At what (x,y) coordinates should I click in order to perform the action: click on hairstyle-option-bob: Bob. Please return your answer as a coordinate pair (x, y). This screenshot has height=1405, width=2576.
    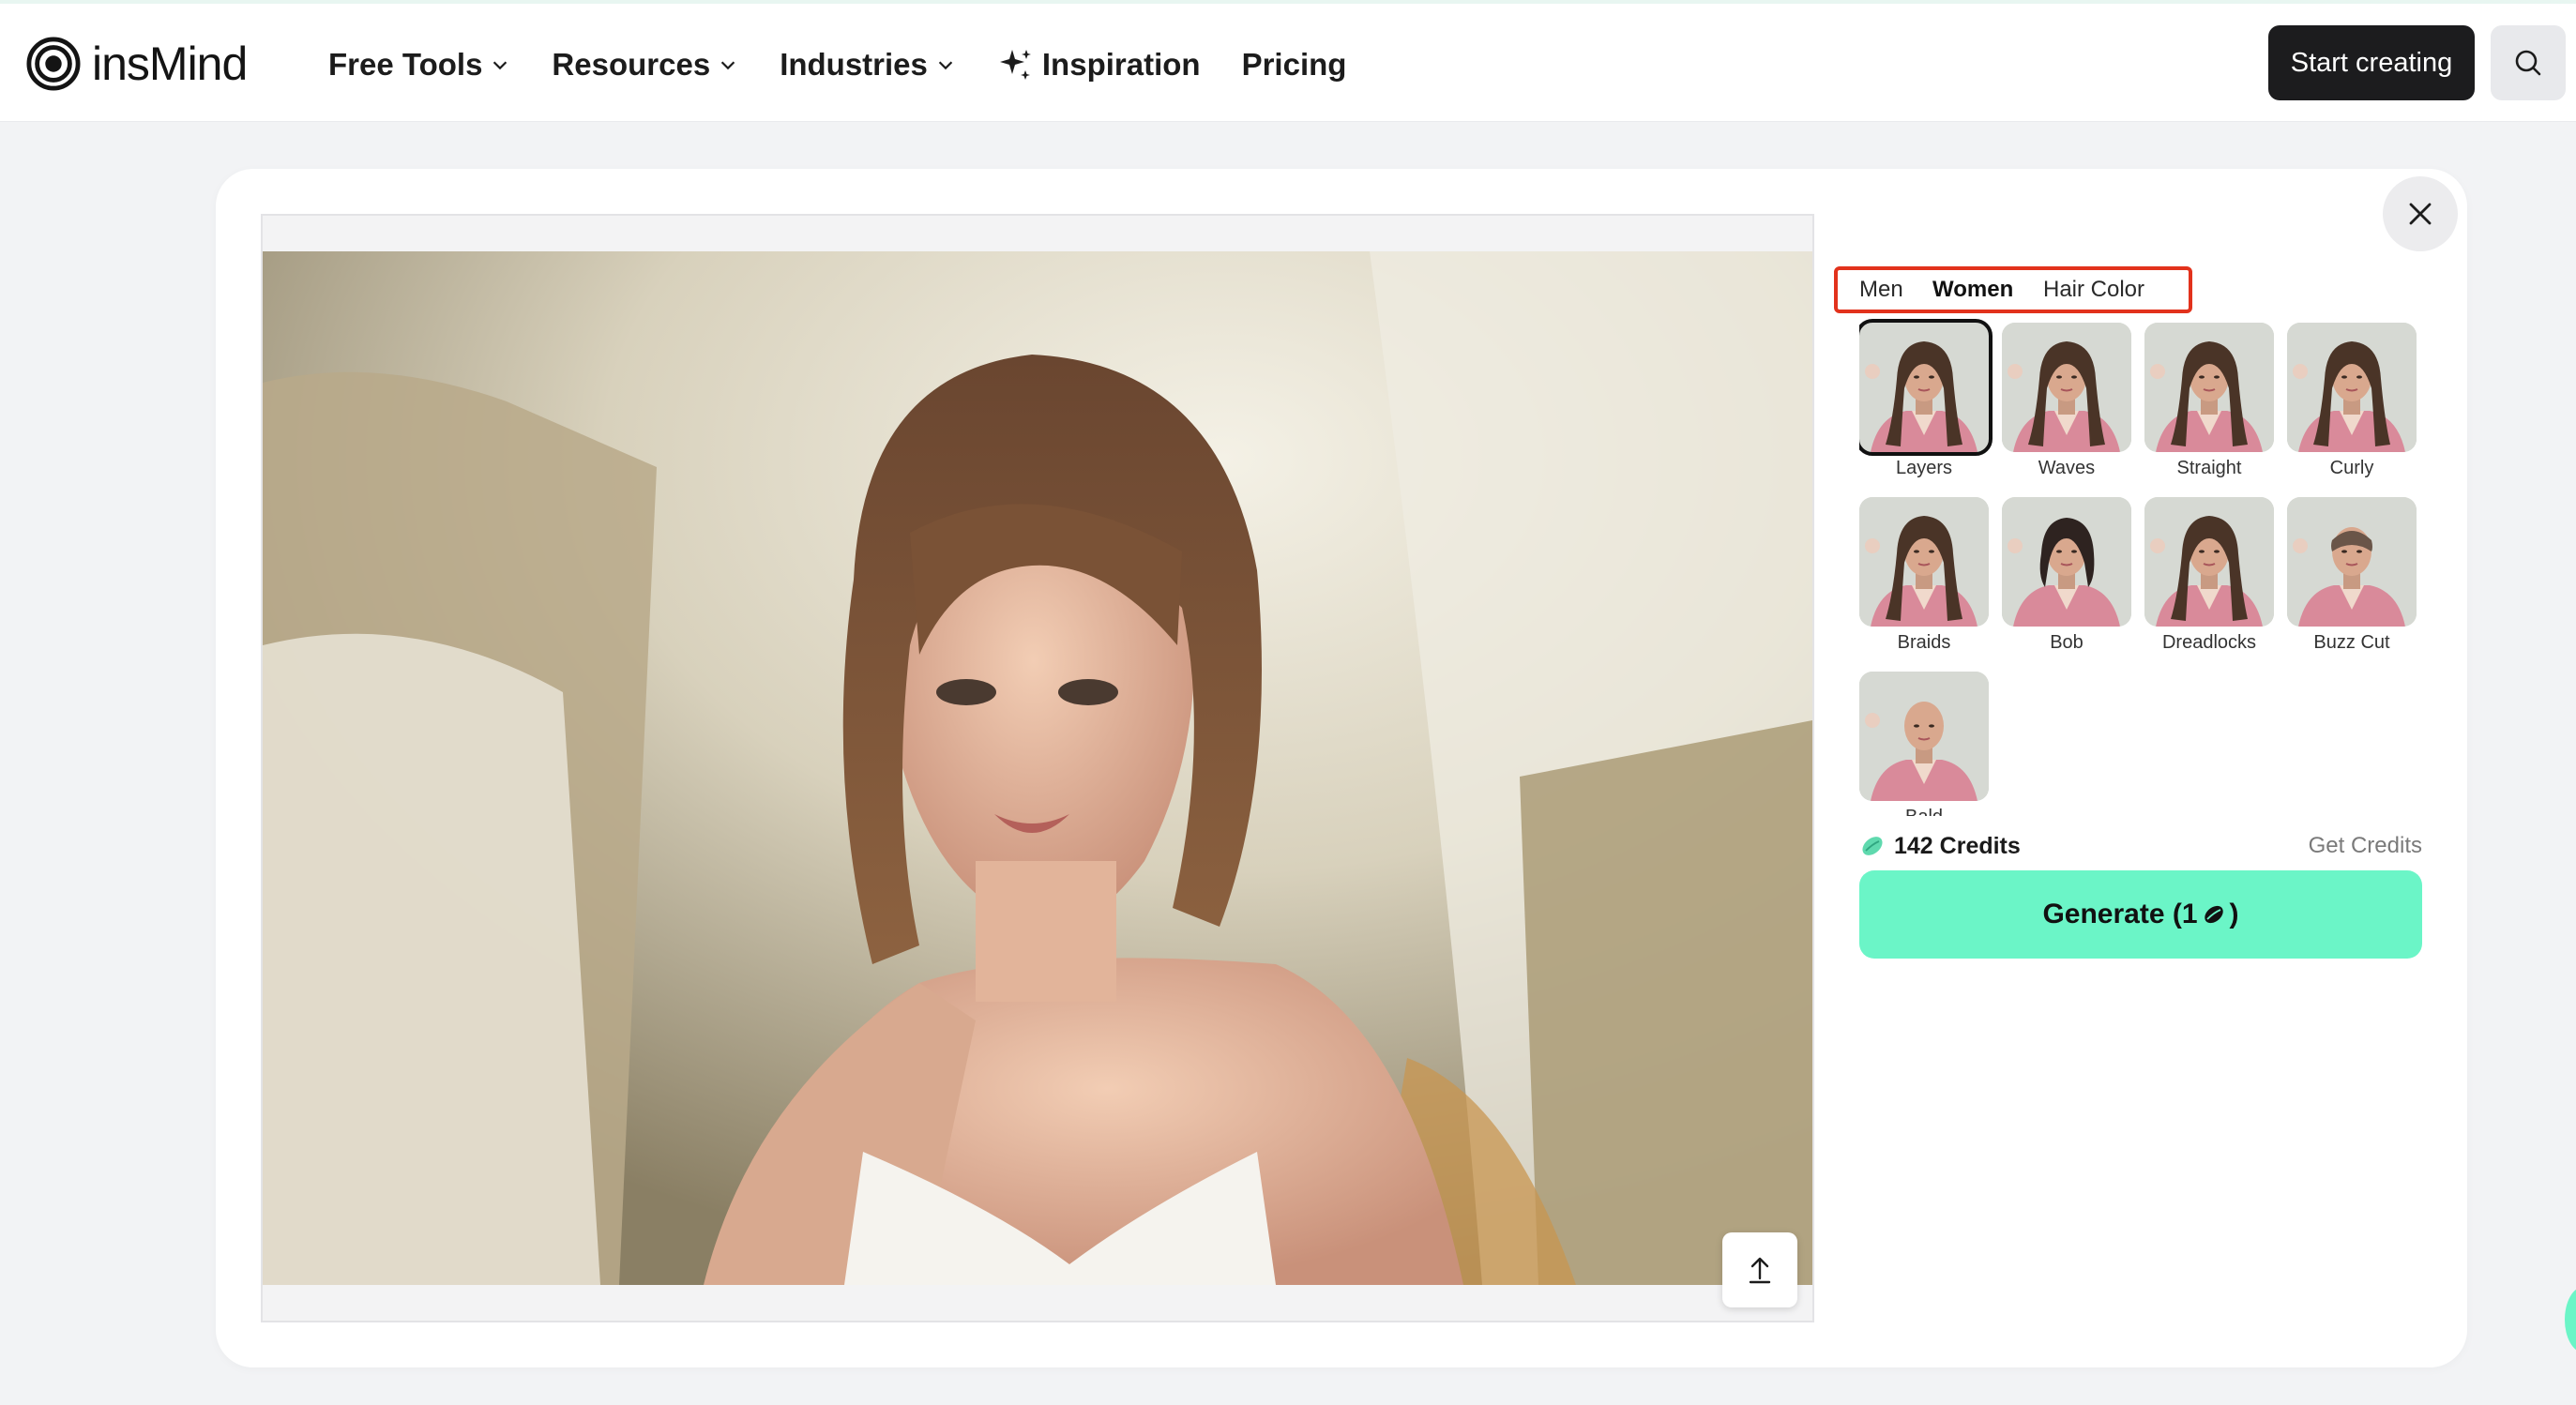
    Looking at the image, I should click on (2067, 575).